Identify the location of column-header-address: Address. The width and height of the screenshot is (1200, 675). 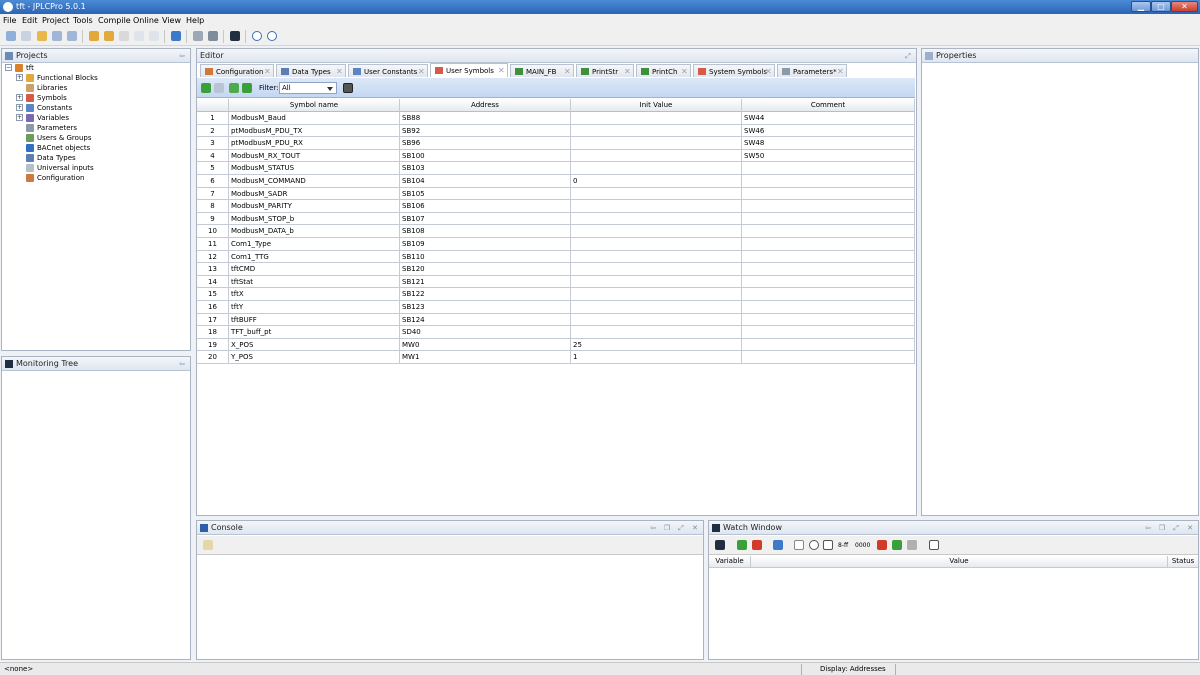
(485, 105).